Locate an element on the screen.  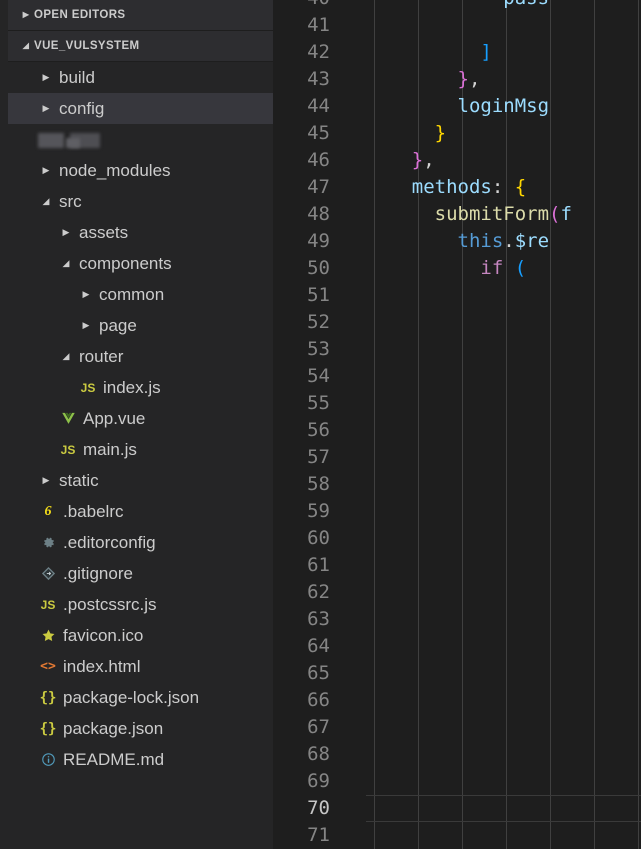
code-token: , is located at coordinates (429, 160).